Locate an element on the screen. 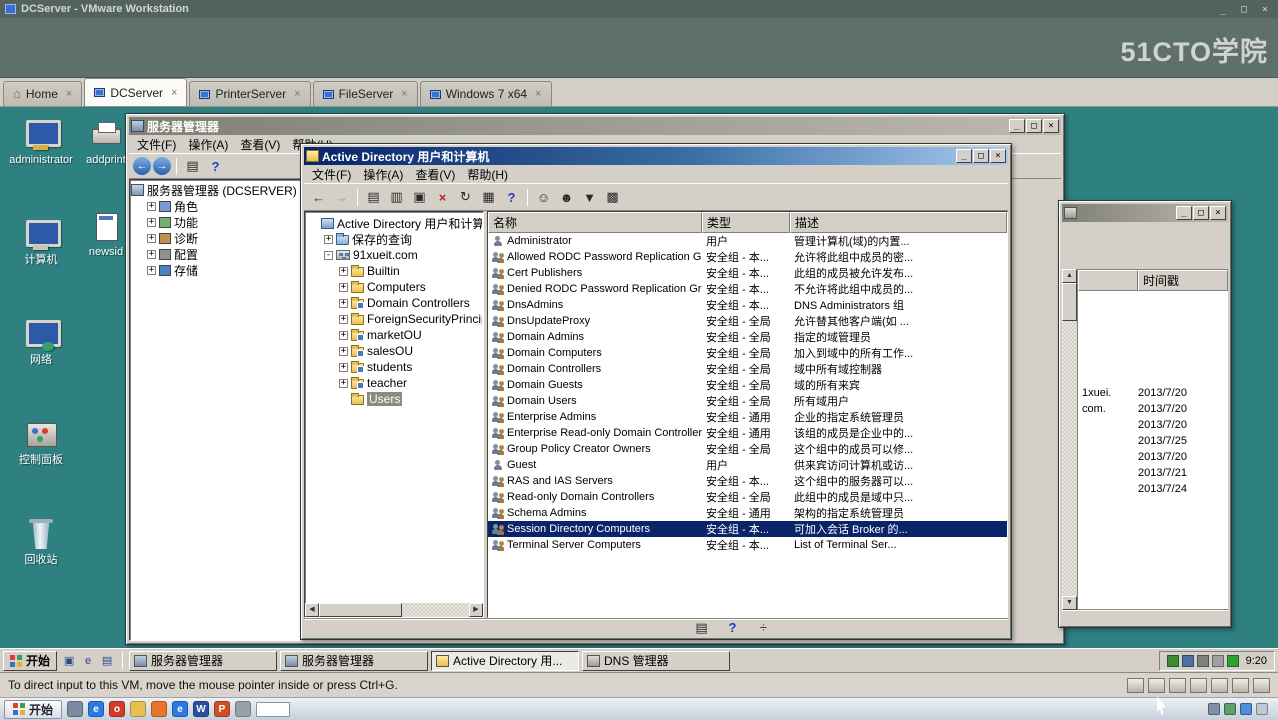 Image resolution: width=1278 pixels, height=720 pixels. taskbar-powerpoint-icon: P is located at coordinates (222, 709).